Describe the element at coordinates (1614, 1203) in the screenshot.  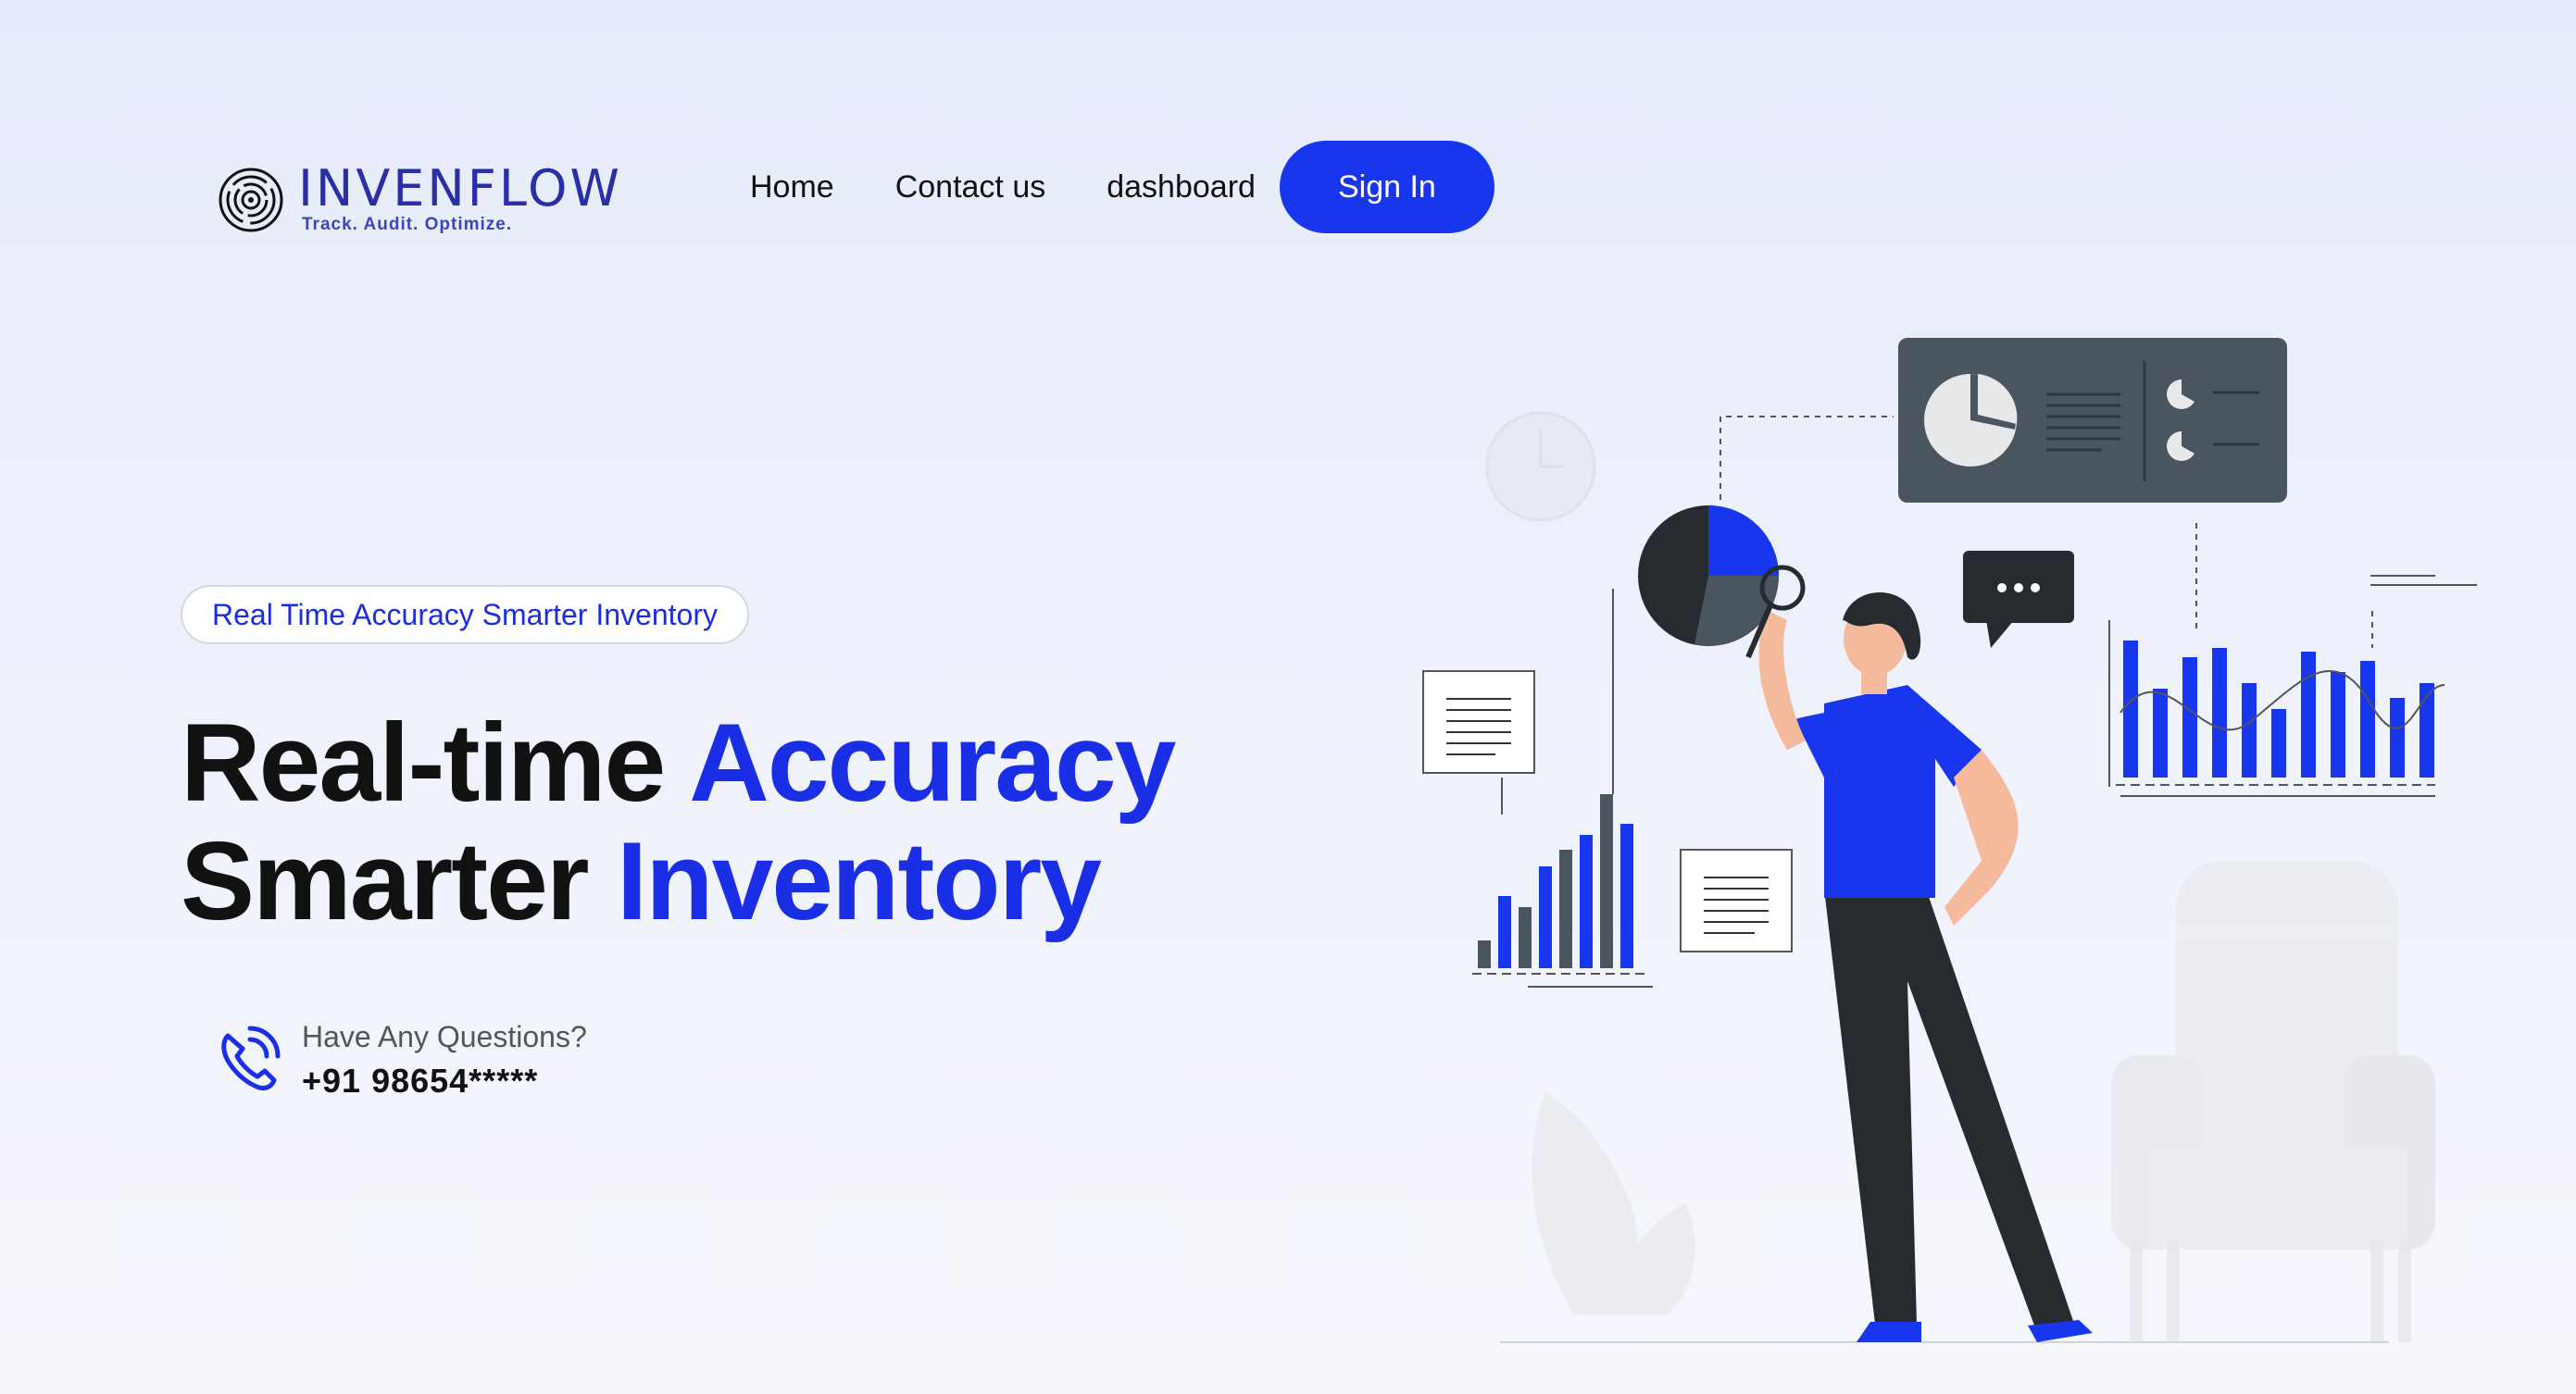
I see `plant-icon` at that location.